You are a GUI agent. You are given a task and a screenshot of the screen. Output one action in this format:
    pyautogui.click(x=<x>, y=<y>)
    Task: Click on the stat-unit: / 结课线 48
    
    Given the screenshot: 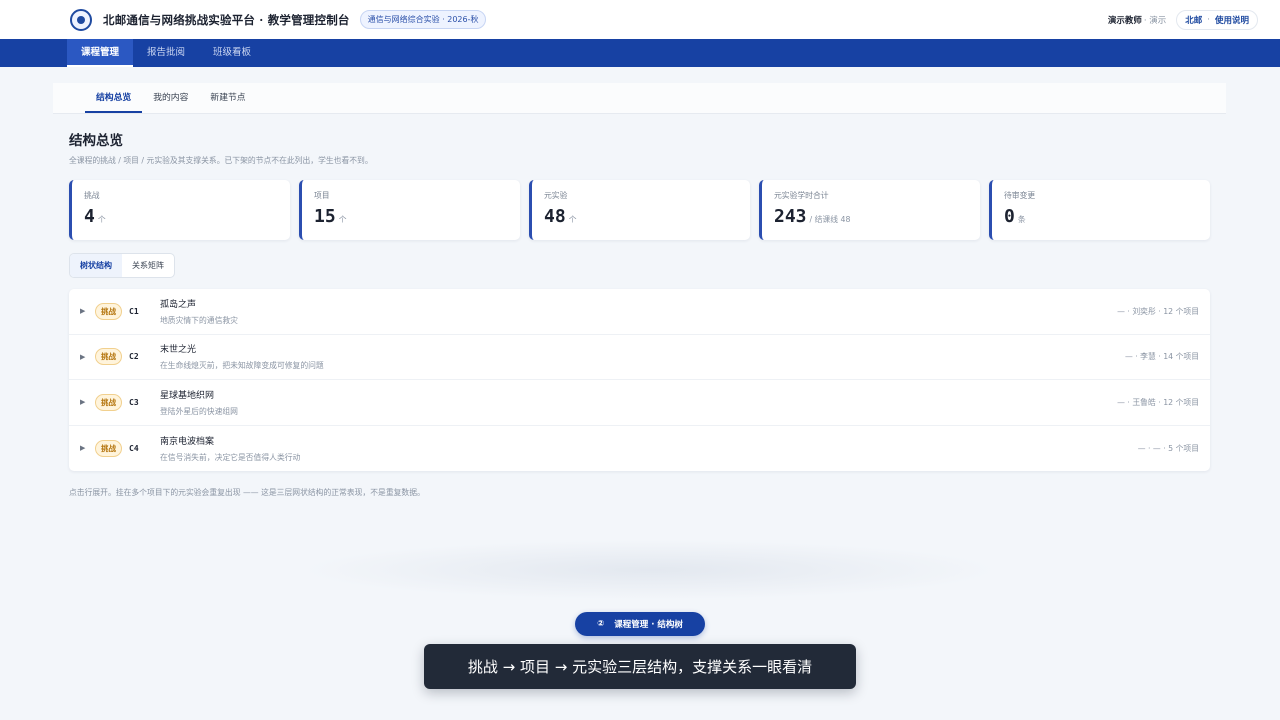 What is the action you would take?
    pyautogui.click(x=830, y=219)
    